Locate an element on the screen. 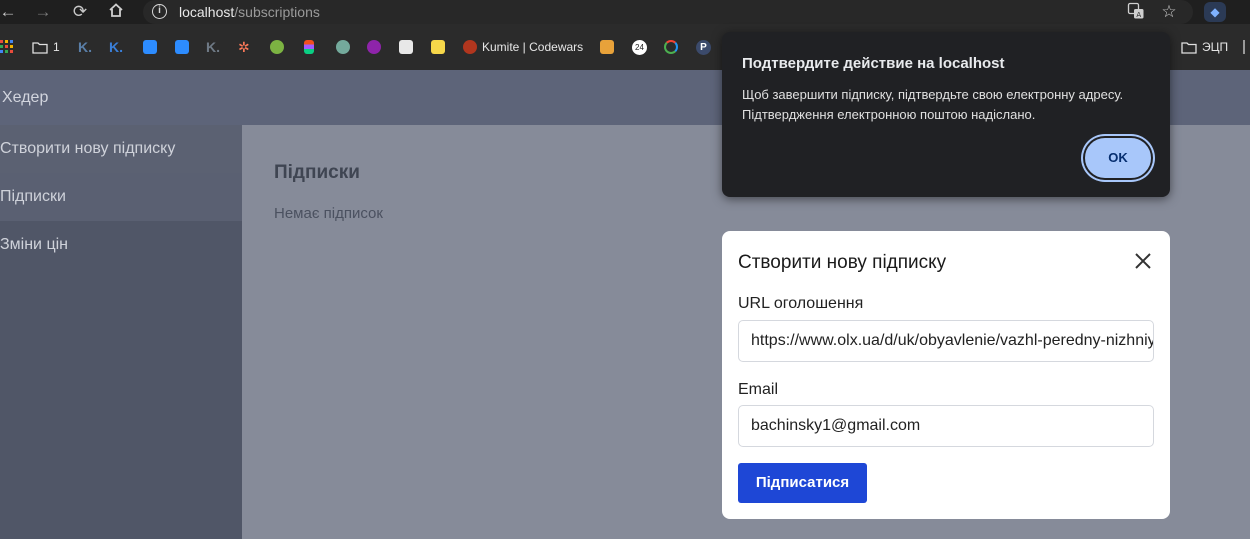 The width and height of the screenshot is (1250, 539). k-bookmark-2-icon: K. is located at coordinates (116, 47).